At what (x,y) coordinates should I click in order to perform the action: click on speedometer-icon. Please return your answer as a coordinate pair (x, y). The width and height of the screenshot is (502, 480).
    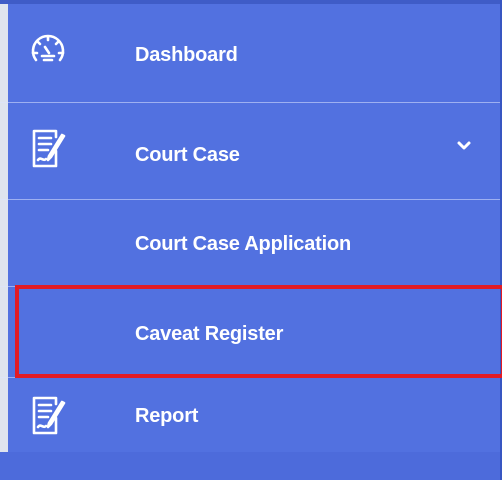
    Looking at the image, I should click on (48, 48).